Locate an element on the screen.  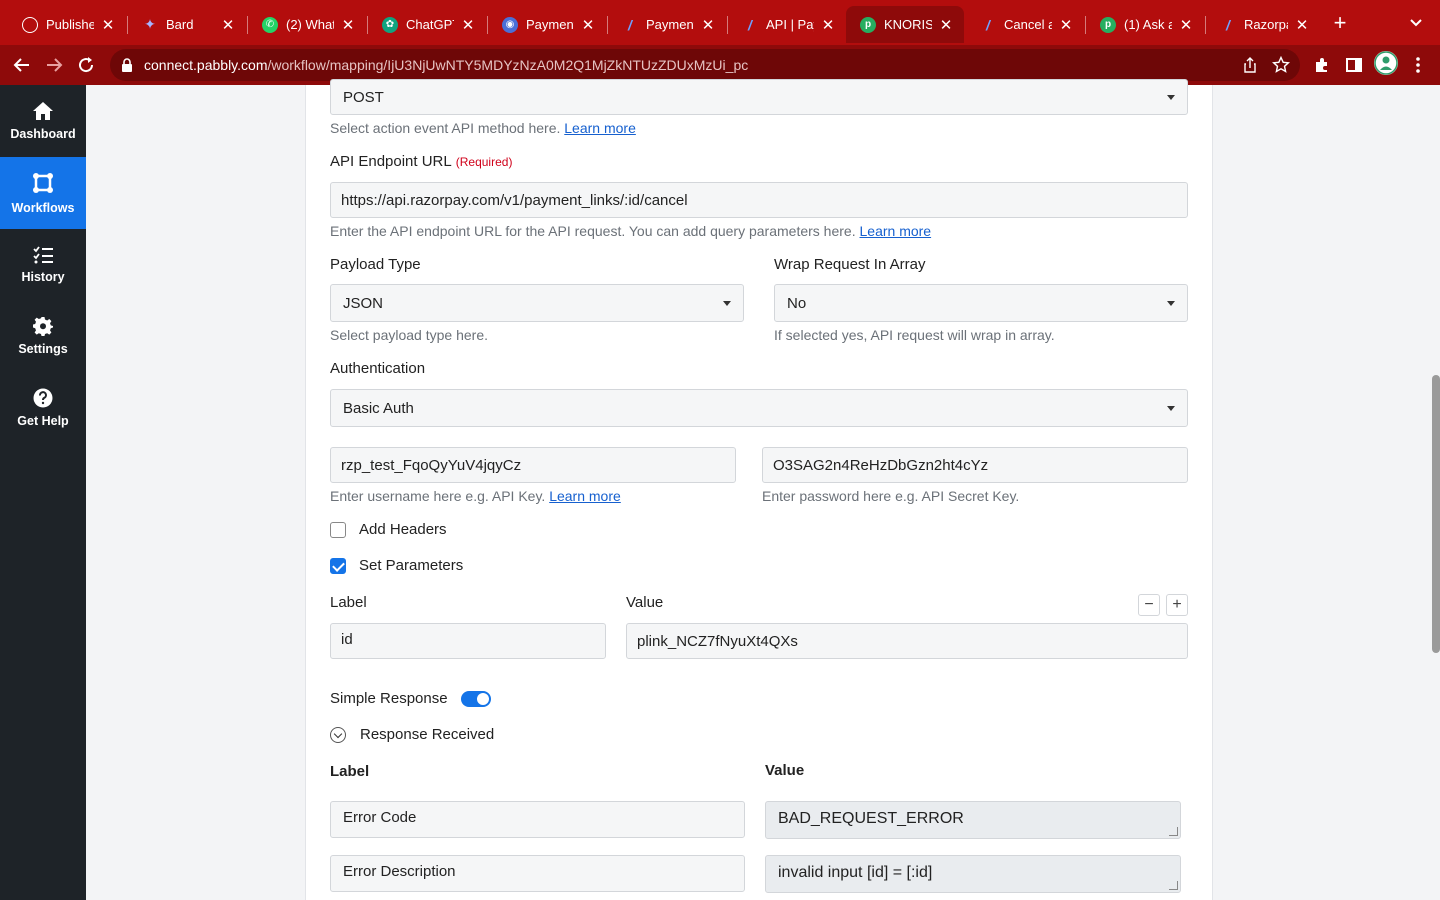
response-value-field: BAD_REQUEST_ERROR is located at coordinates (973, 820).